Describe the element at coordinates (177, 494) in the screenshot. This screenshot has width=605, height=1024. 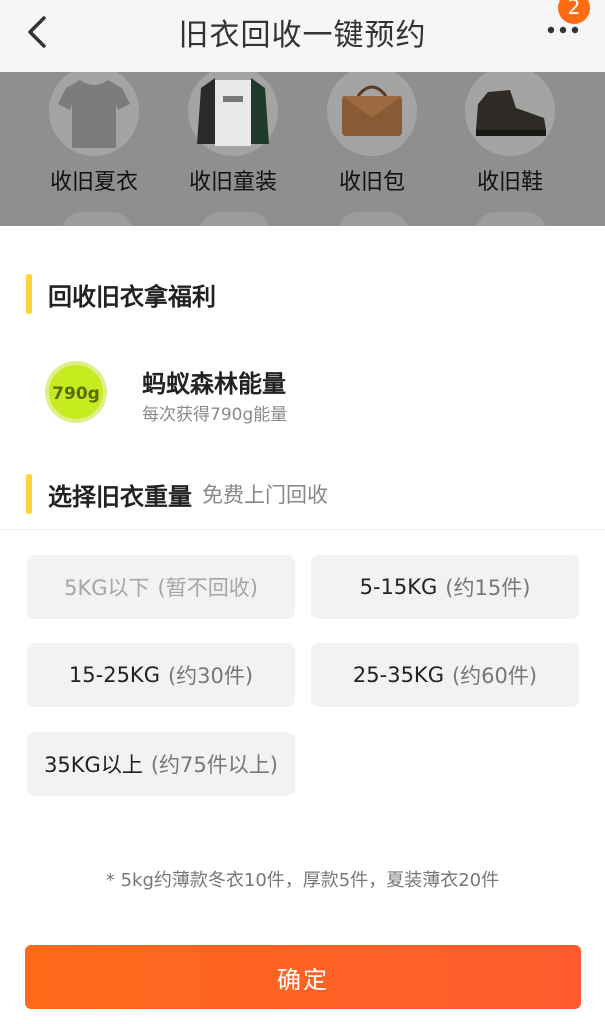
I see `weight-section-title: 选择旧衣重量 免费上门回收` at that location.